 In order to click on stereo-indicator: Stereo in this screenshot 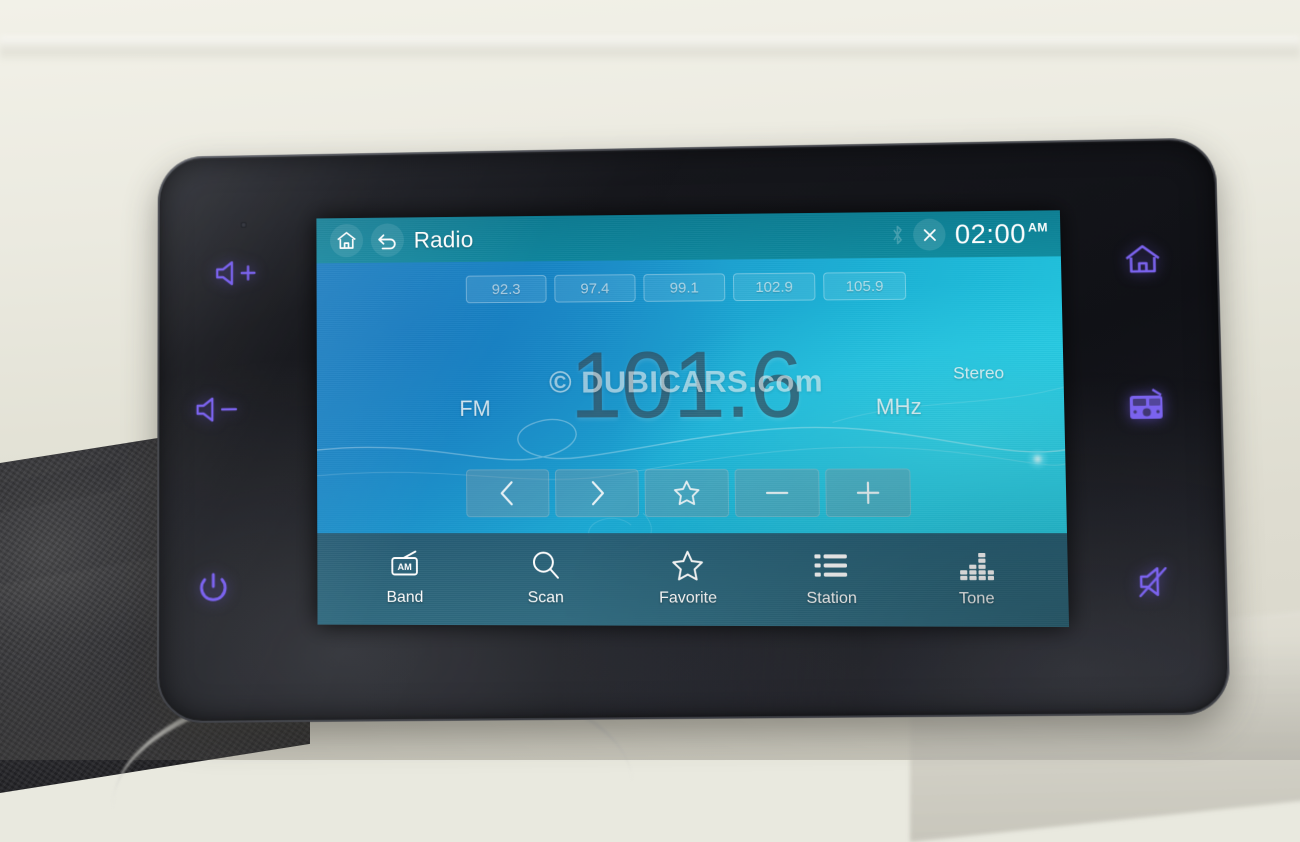, I will do `click(978, 373)`.